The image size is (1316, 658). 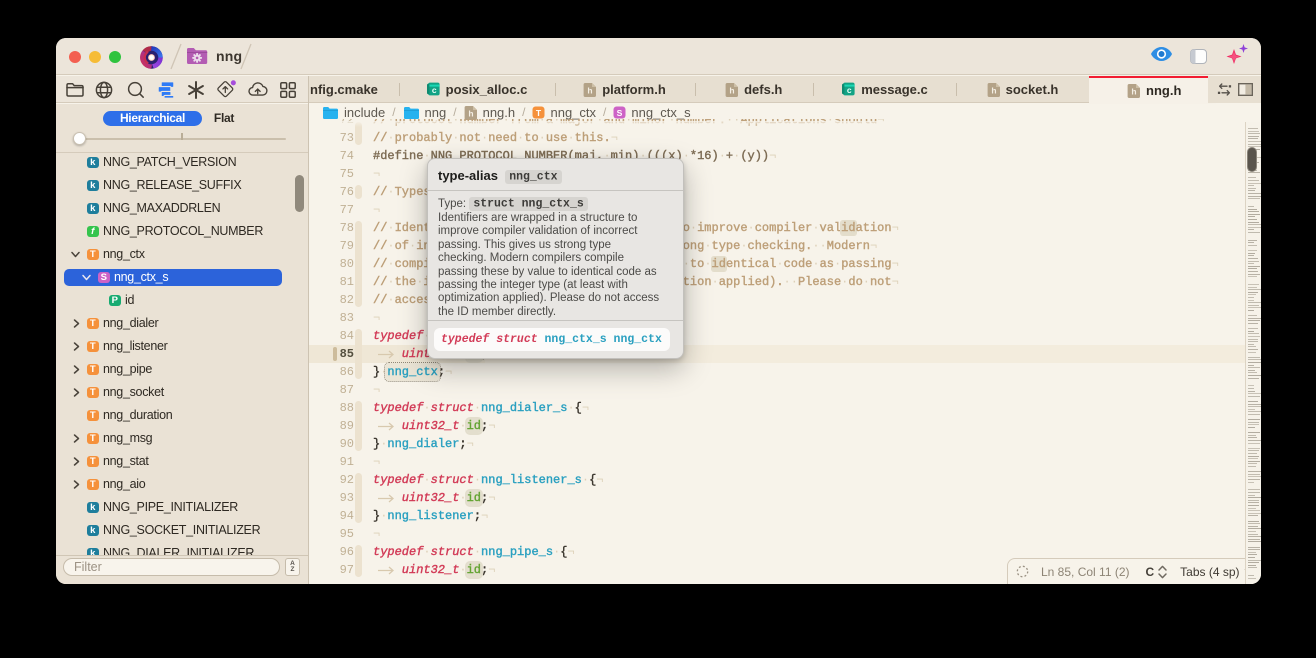 I want to click on svg-text: S, so click(x=620, y=112).